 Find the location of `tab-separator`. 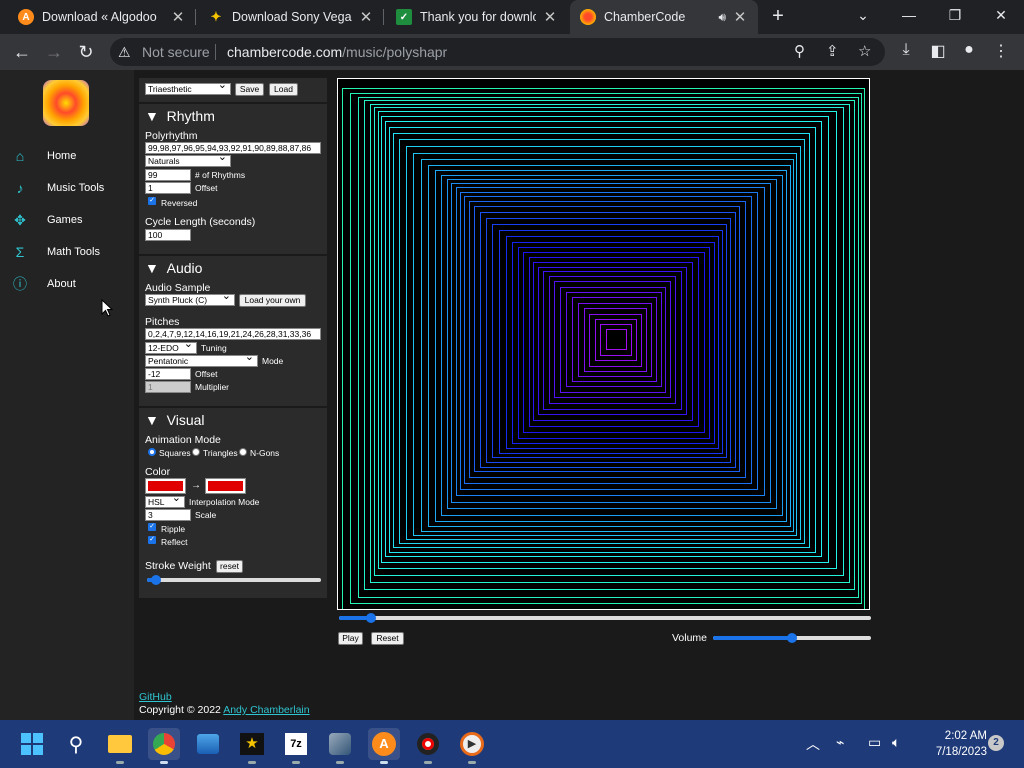

tab-separator is located at coordinates (195, 17).